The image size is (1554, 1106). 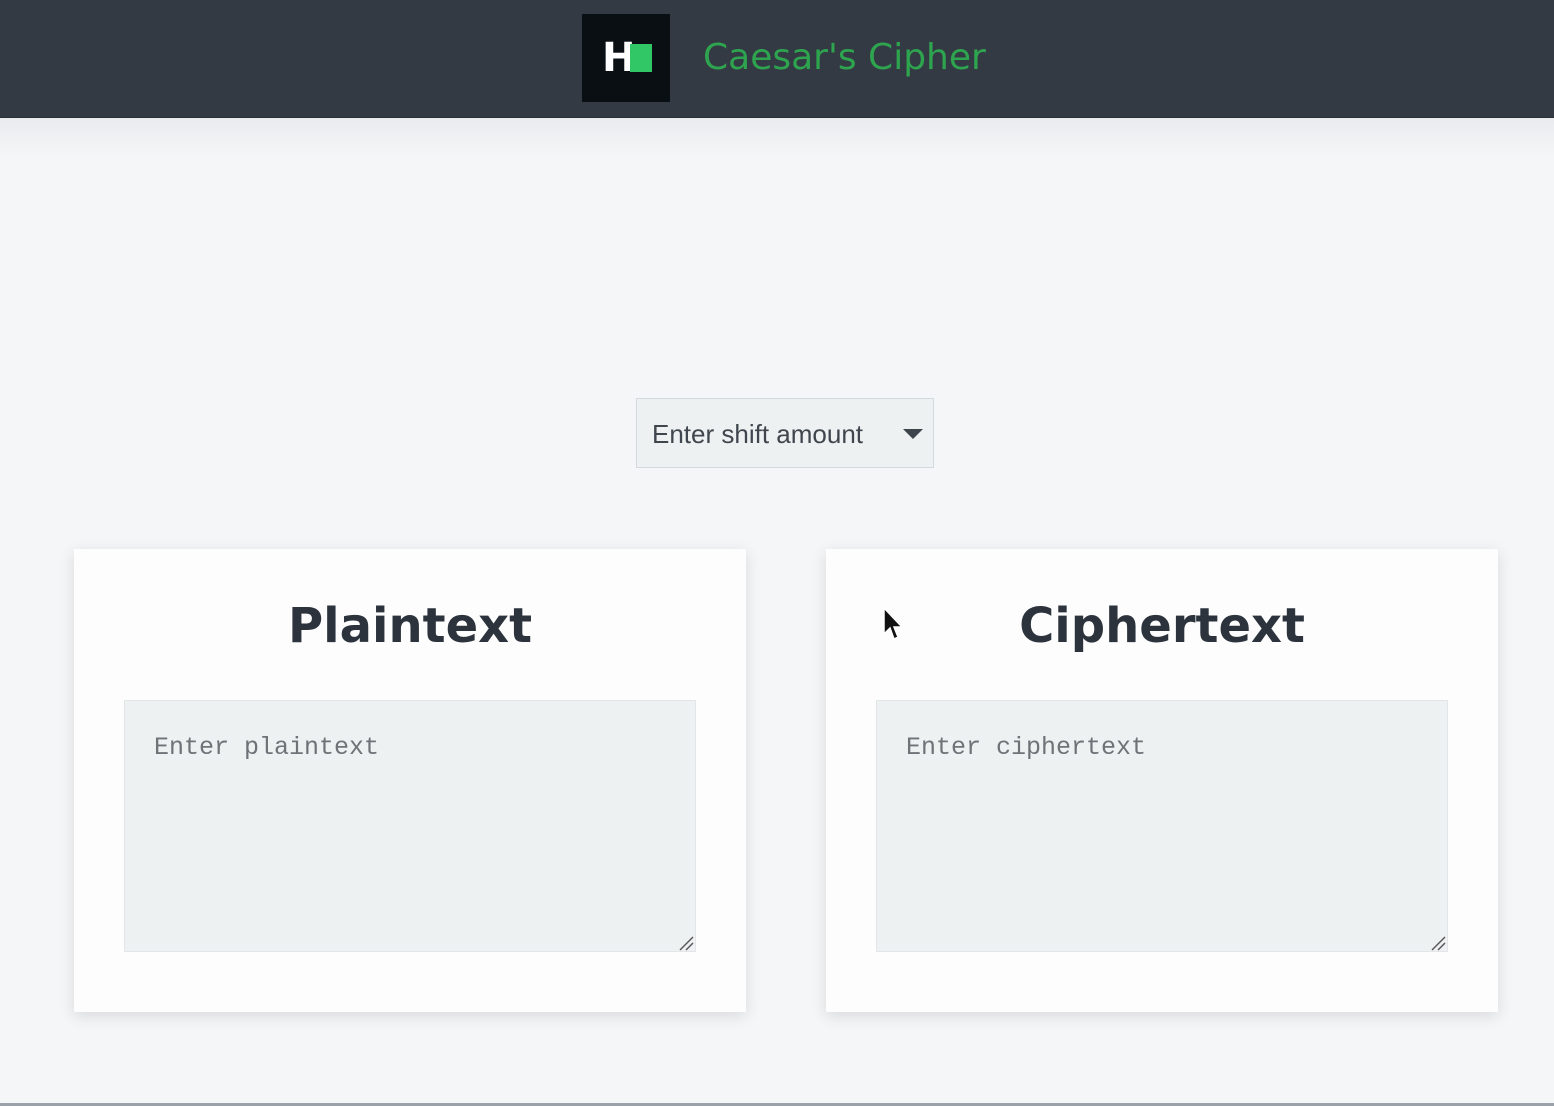 What do you see at coordinates (1162, 826) in the screenshot?
I see `ciphertext-input` at bounding box center [1162, 826].